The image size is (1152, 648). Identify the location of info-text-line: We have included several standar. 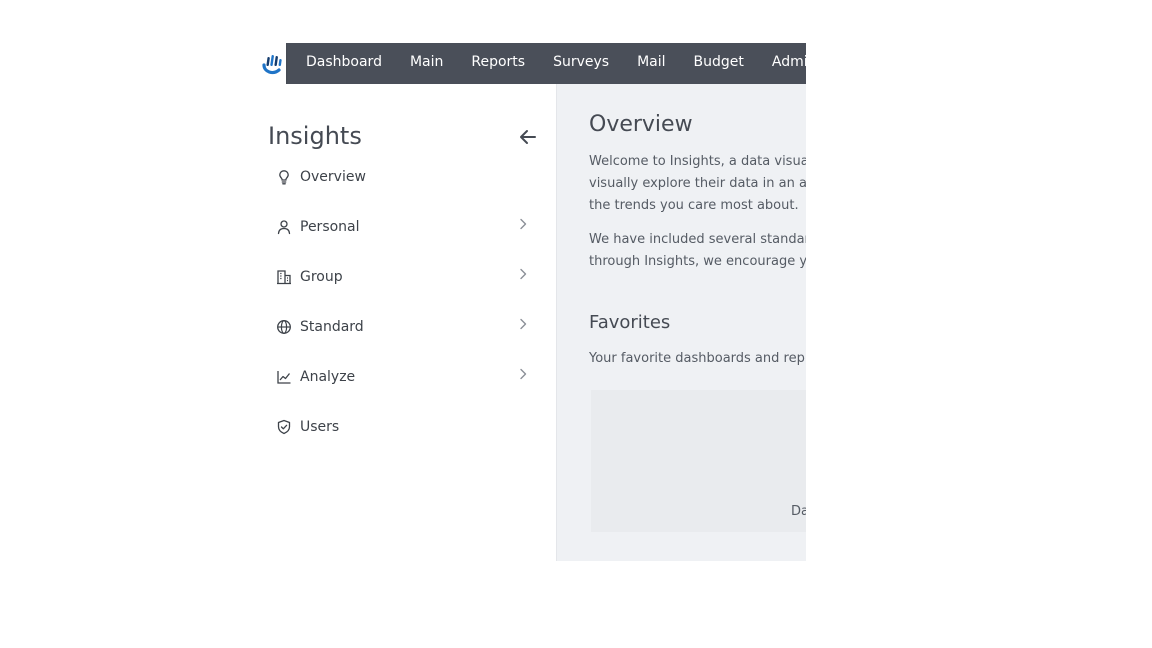
(697, 239).